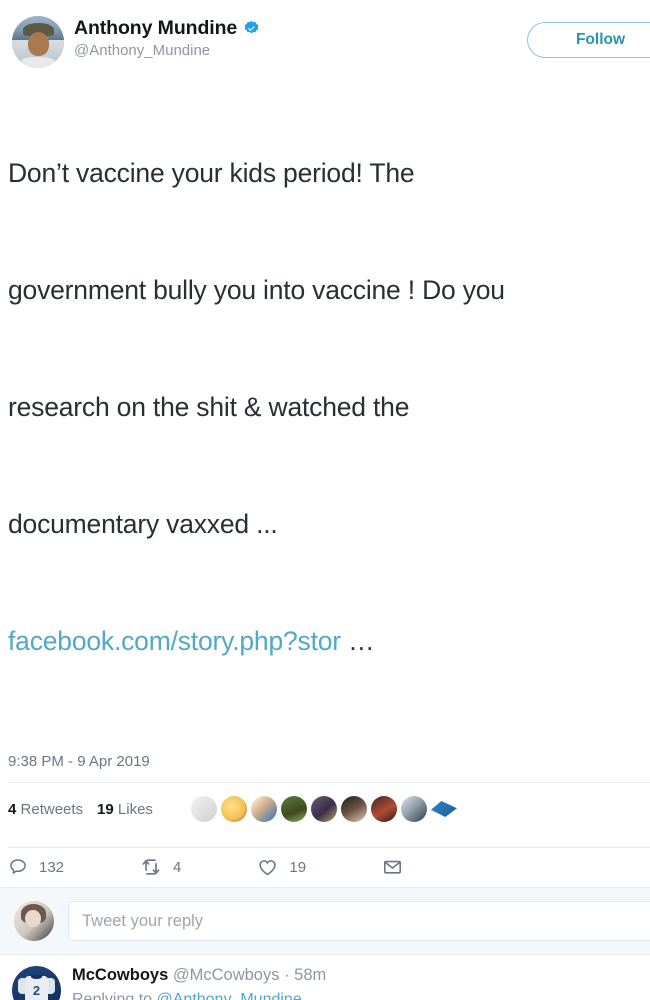 Image resolution: width=650 pixels, height=1000 pixels. Describe the element at coordinates (36, 990) in the screenshot. I see `avatar-art-number: 2` at that location.